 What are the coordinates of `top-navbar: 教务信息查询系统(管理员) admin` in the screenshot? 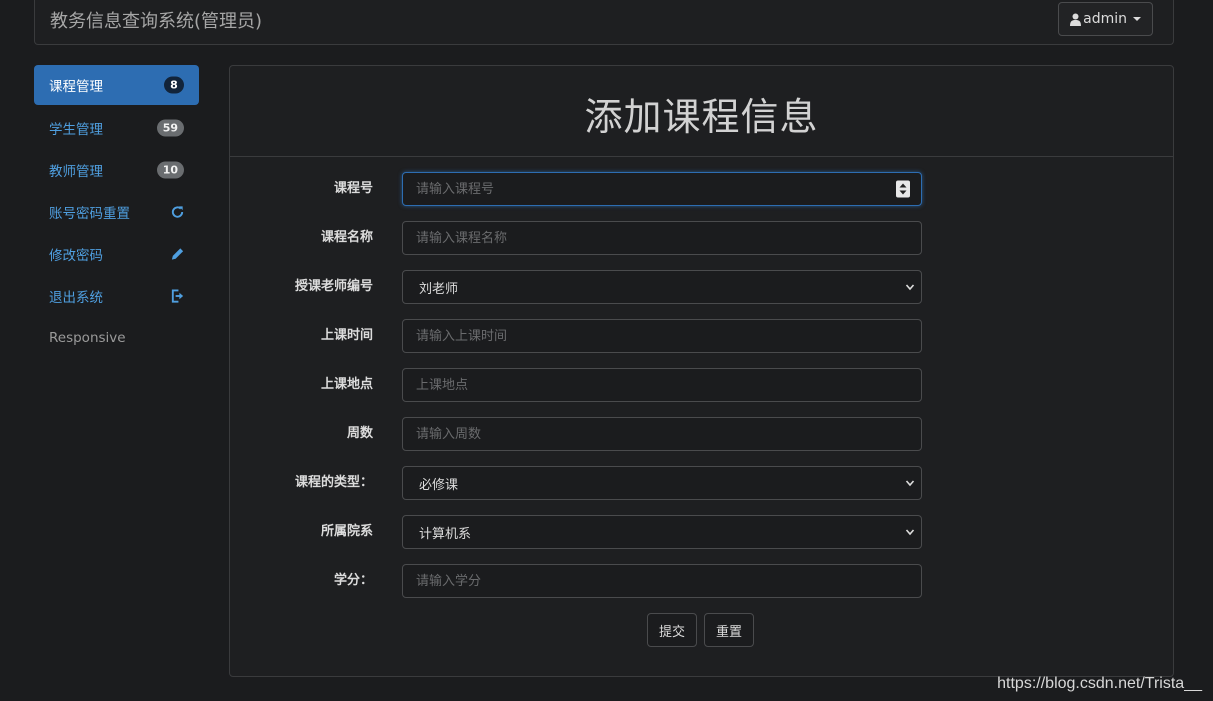 It's located at (604, 22).